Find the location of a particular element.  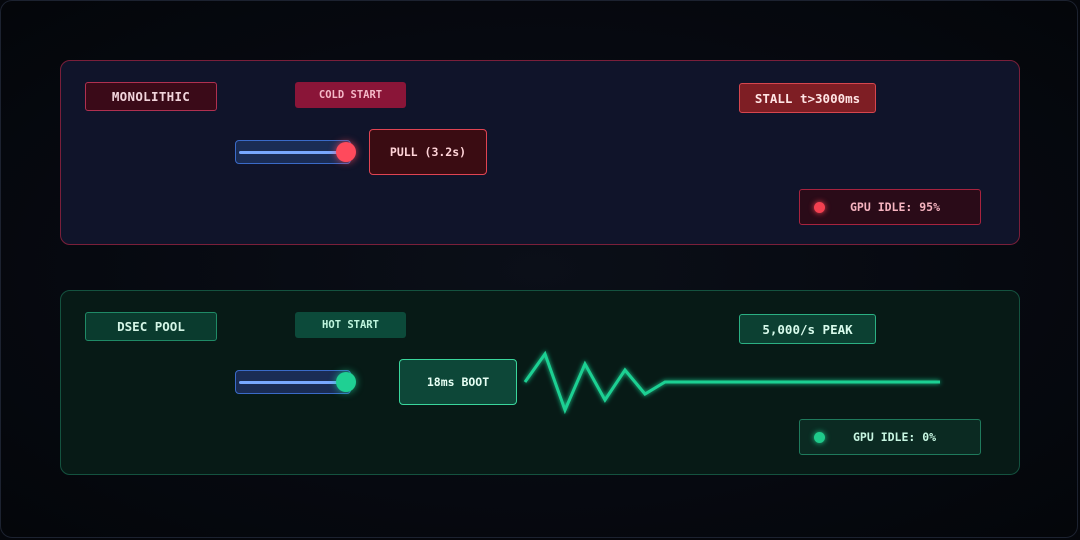

dsec-progress-track is located at coordinates (293, 382).